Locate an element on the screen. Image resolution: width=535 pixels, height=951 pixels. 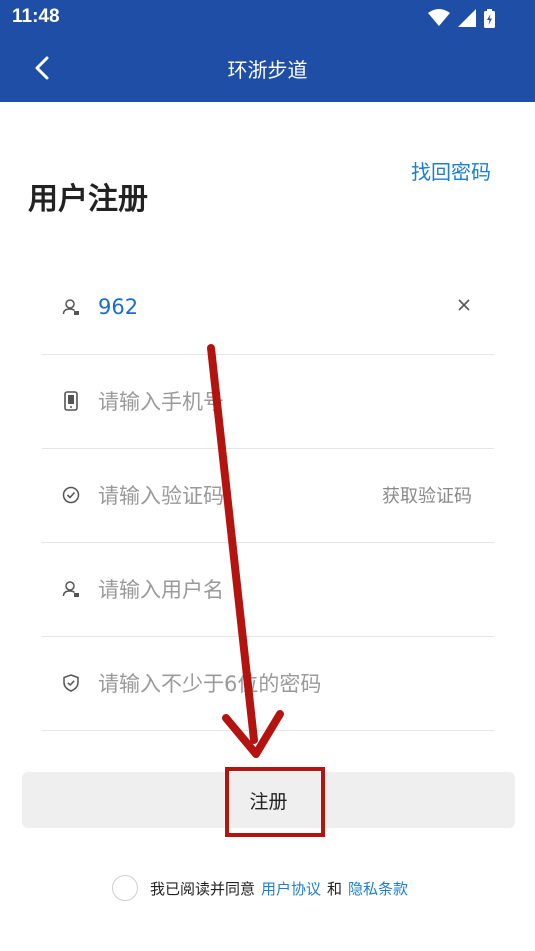
get-code-button: 获取验证码 is located at coordinates (427, 495).